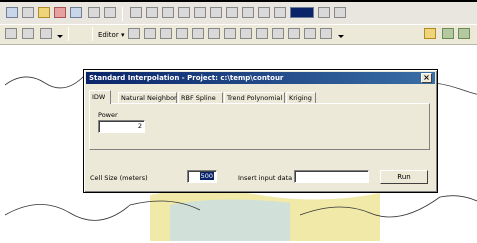 The image size is (477, 243). I want to click on cell-size-label: Cell Size (meters), so click(119, 178).